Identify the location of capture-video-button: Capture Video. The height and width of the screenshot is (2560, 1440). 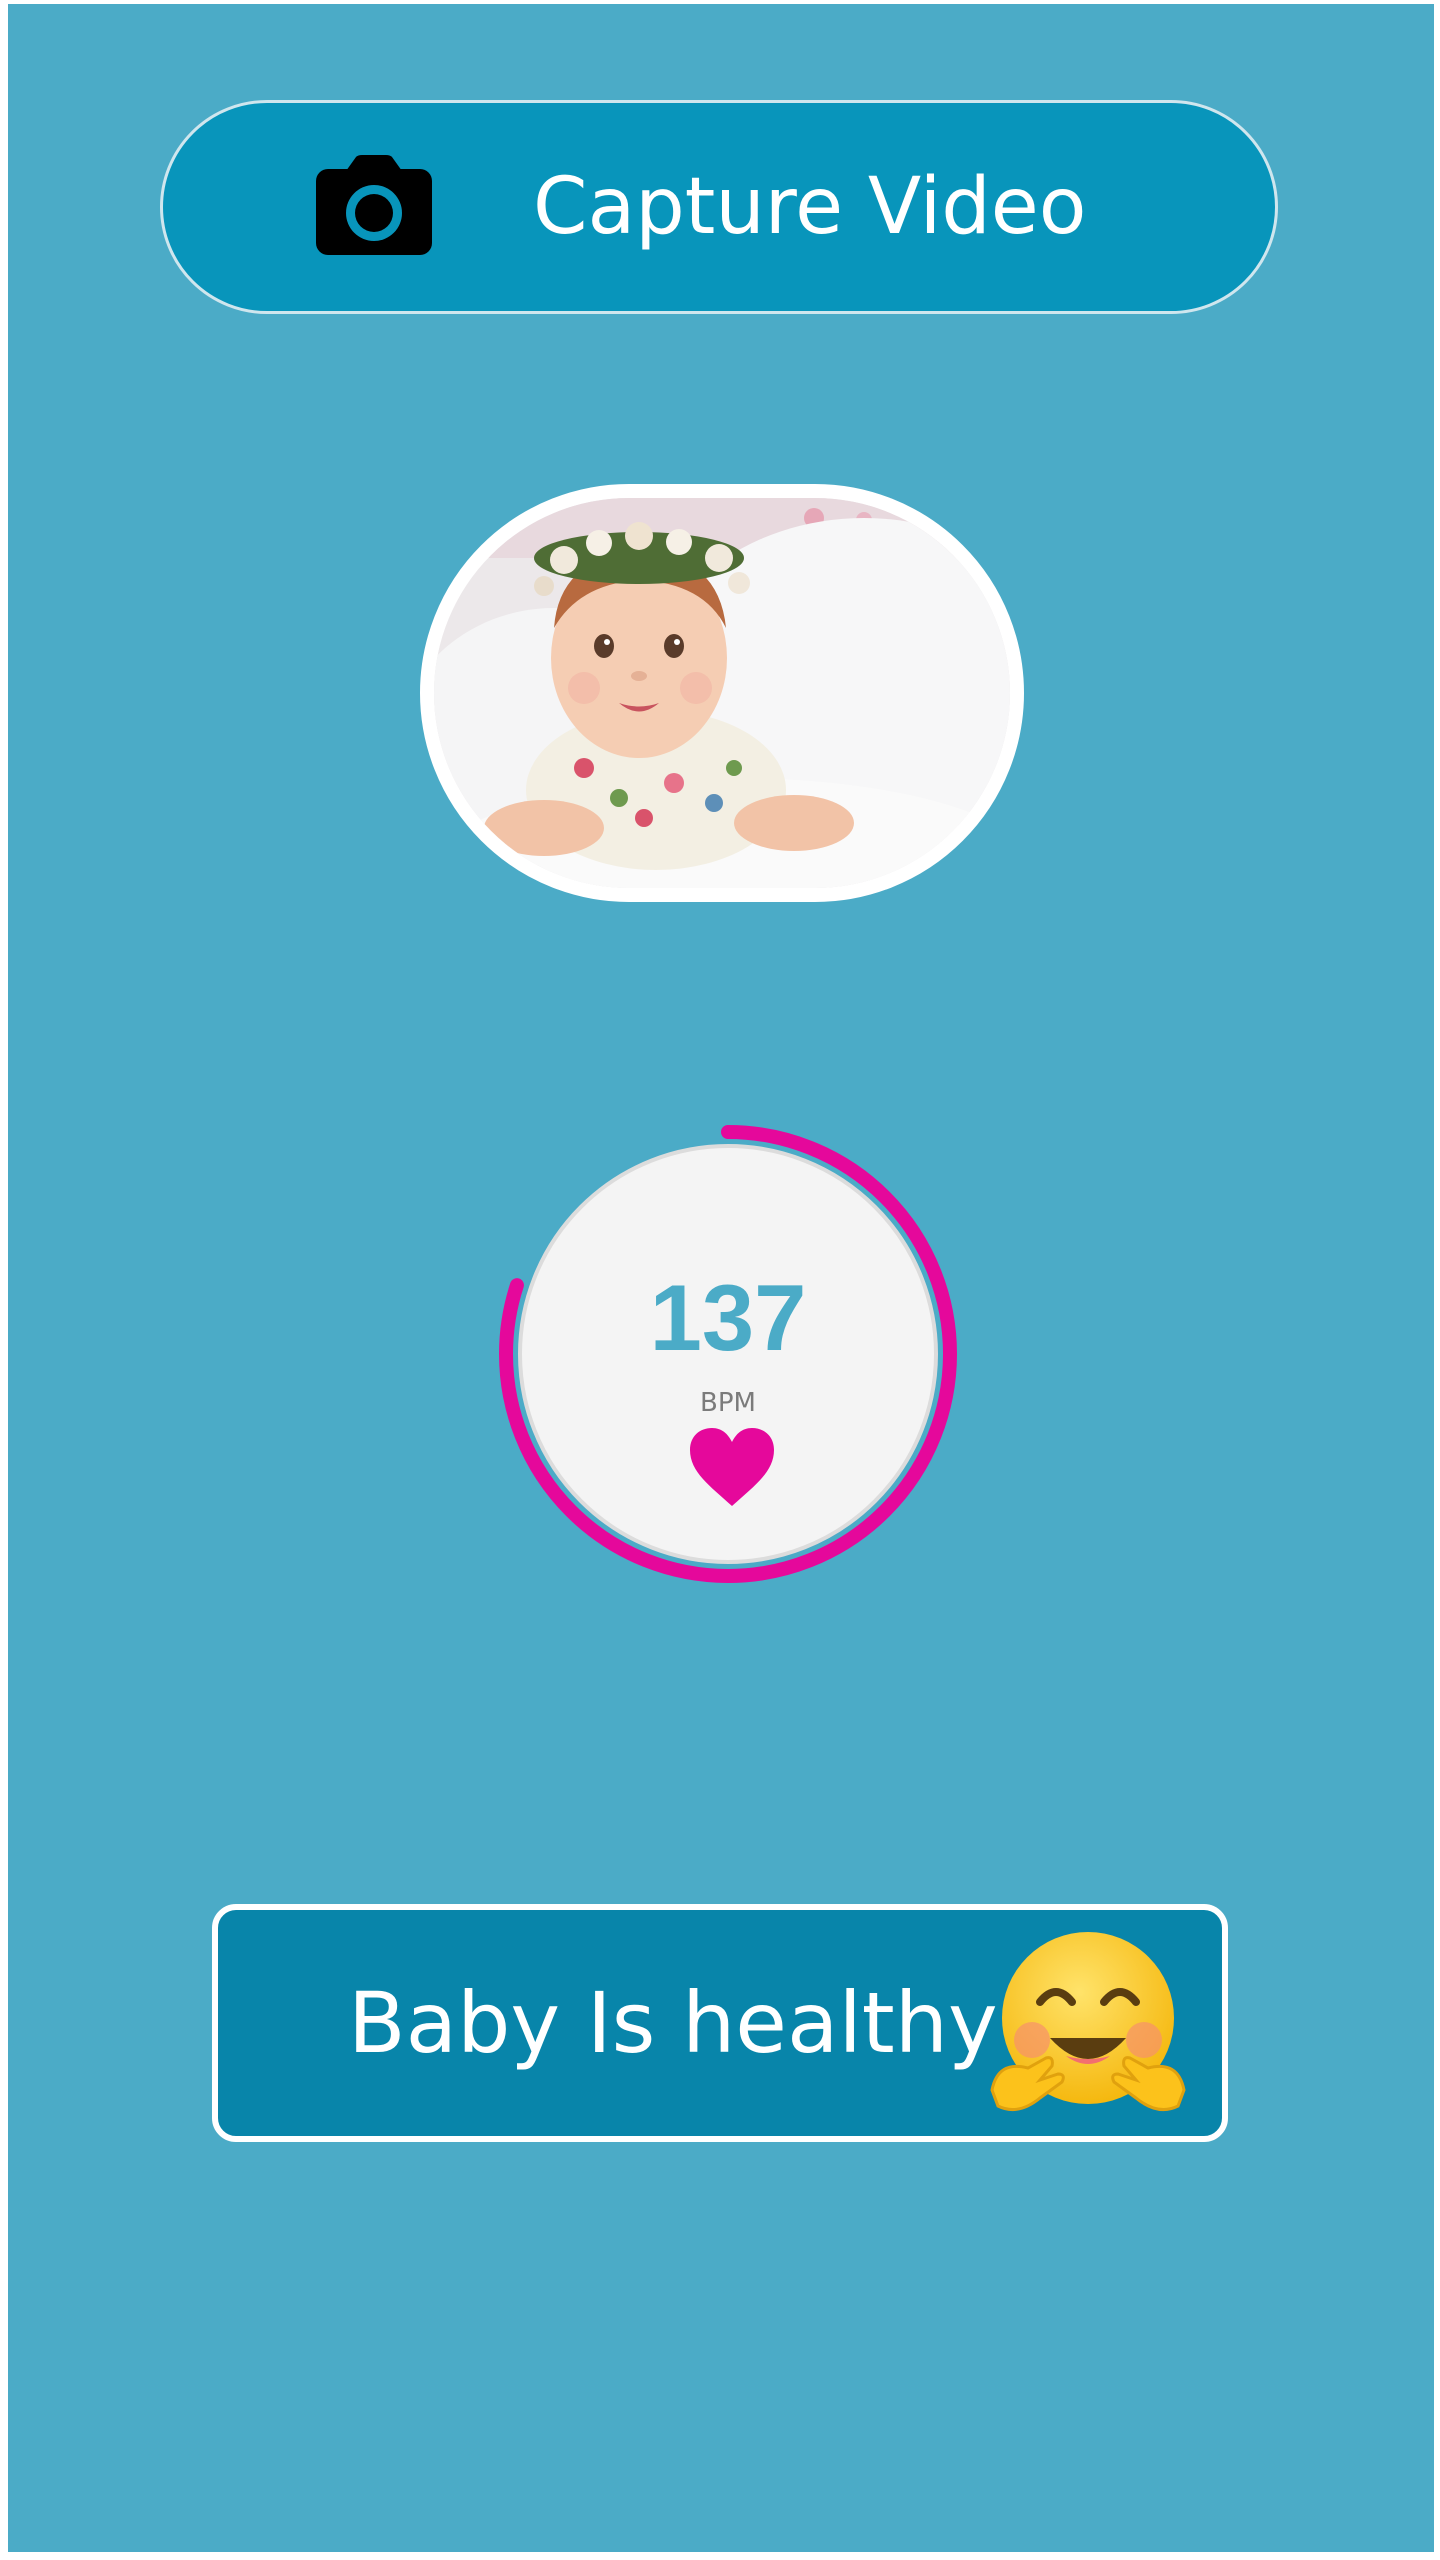
(719, 207).